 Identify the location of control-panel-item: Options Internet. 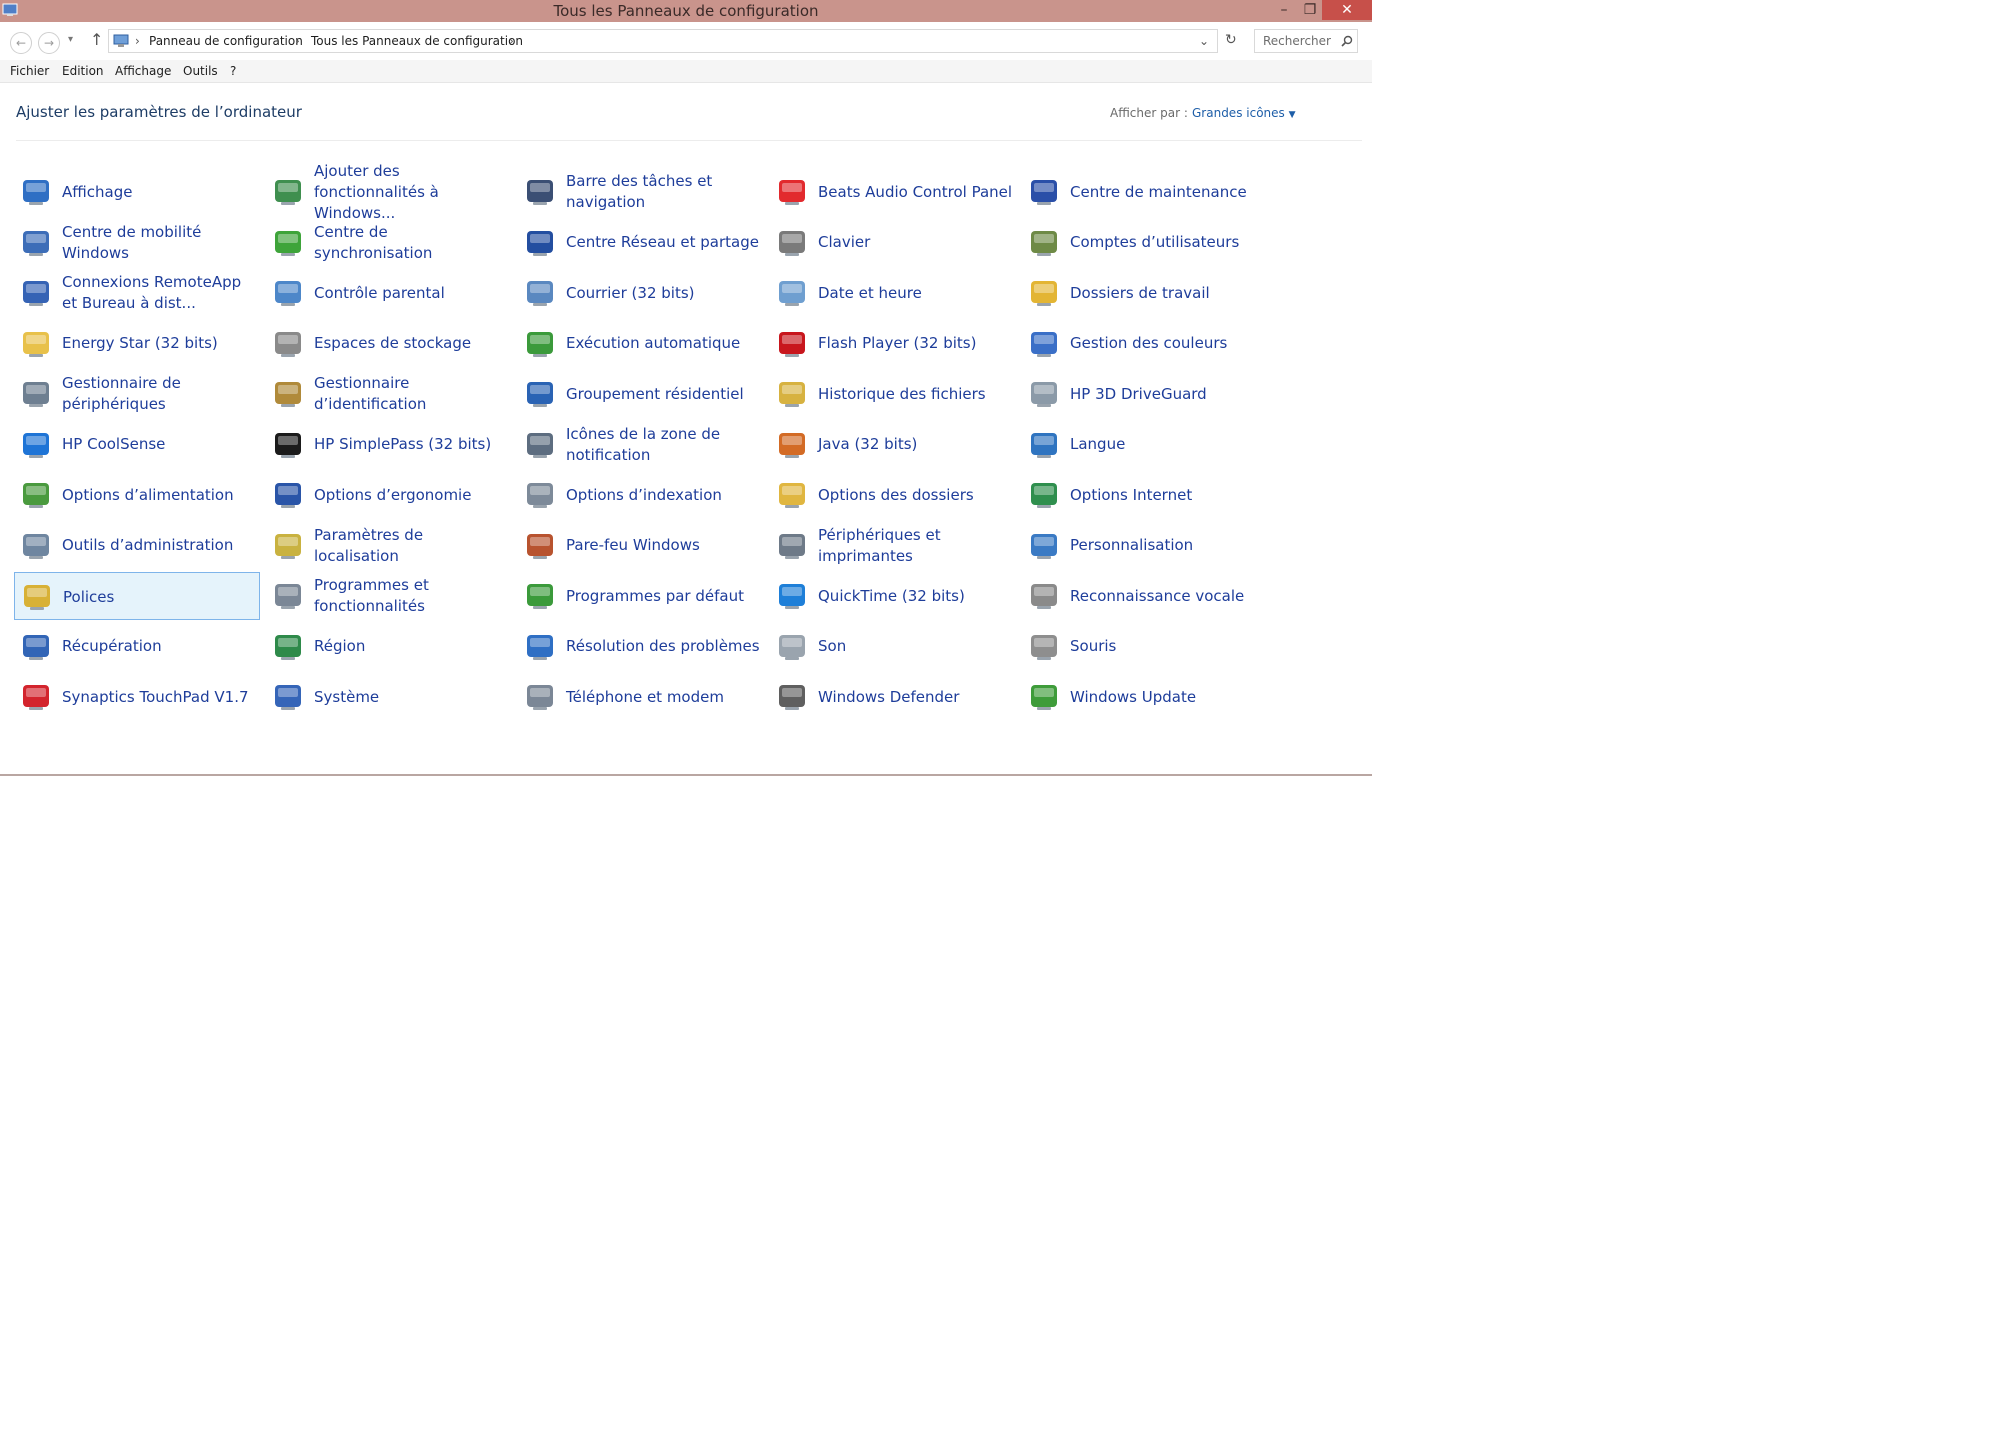
(1145, 495).